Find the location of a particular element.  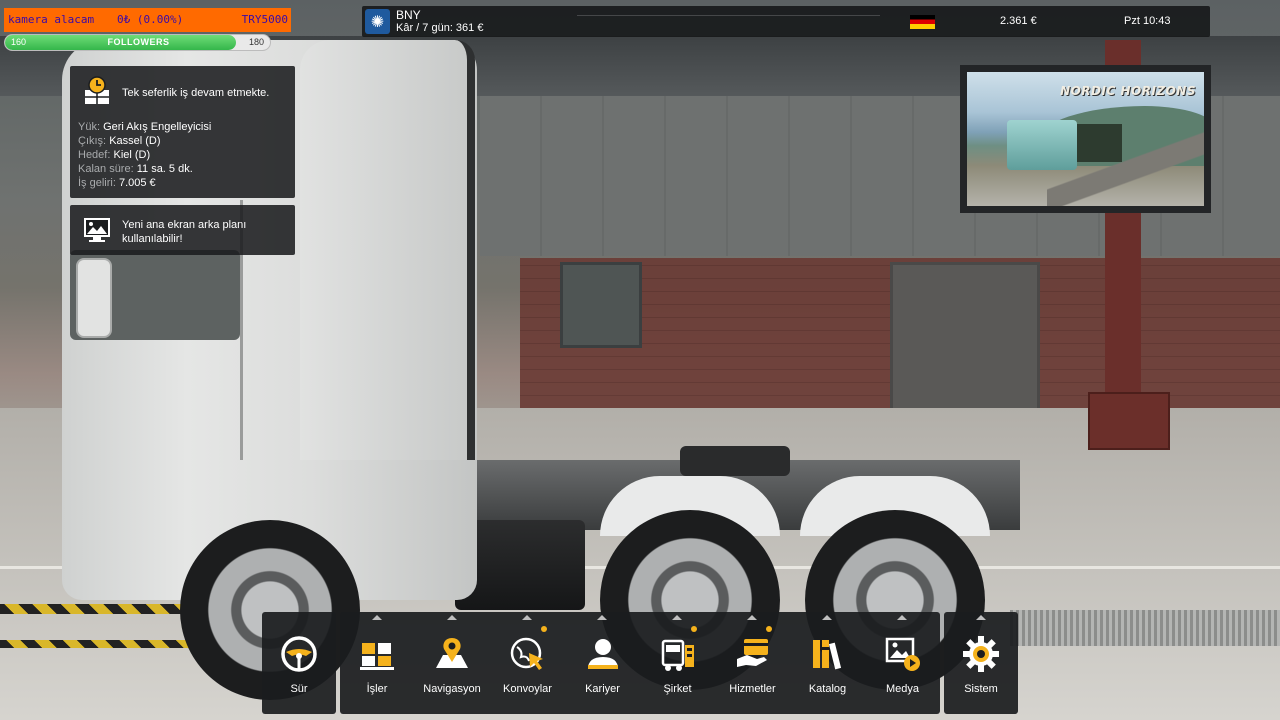

menu-item-services: Hizmetler is located at coordinates (752, 663).